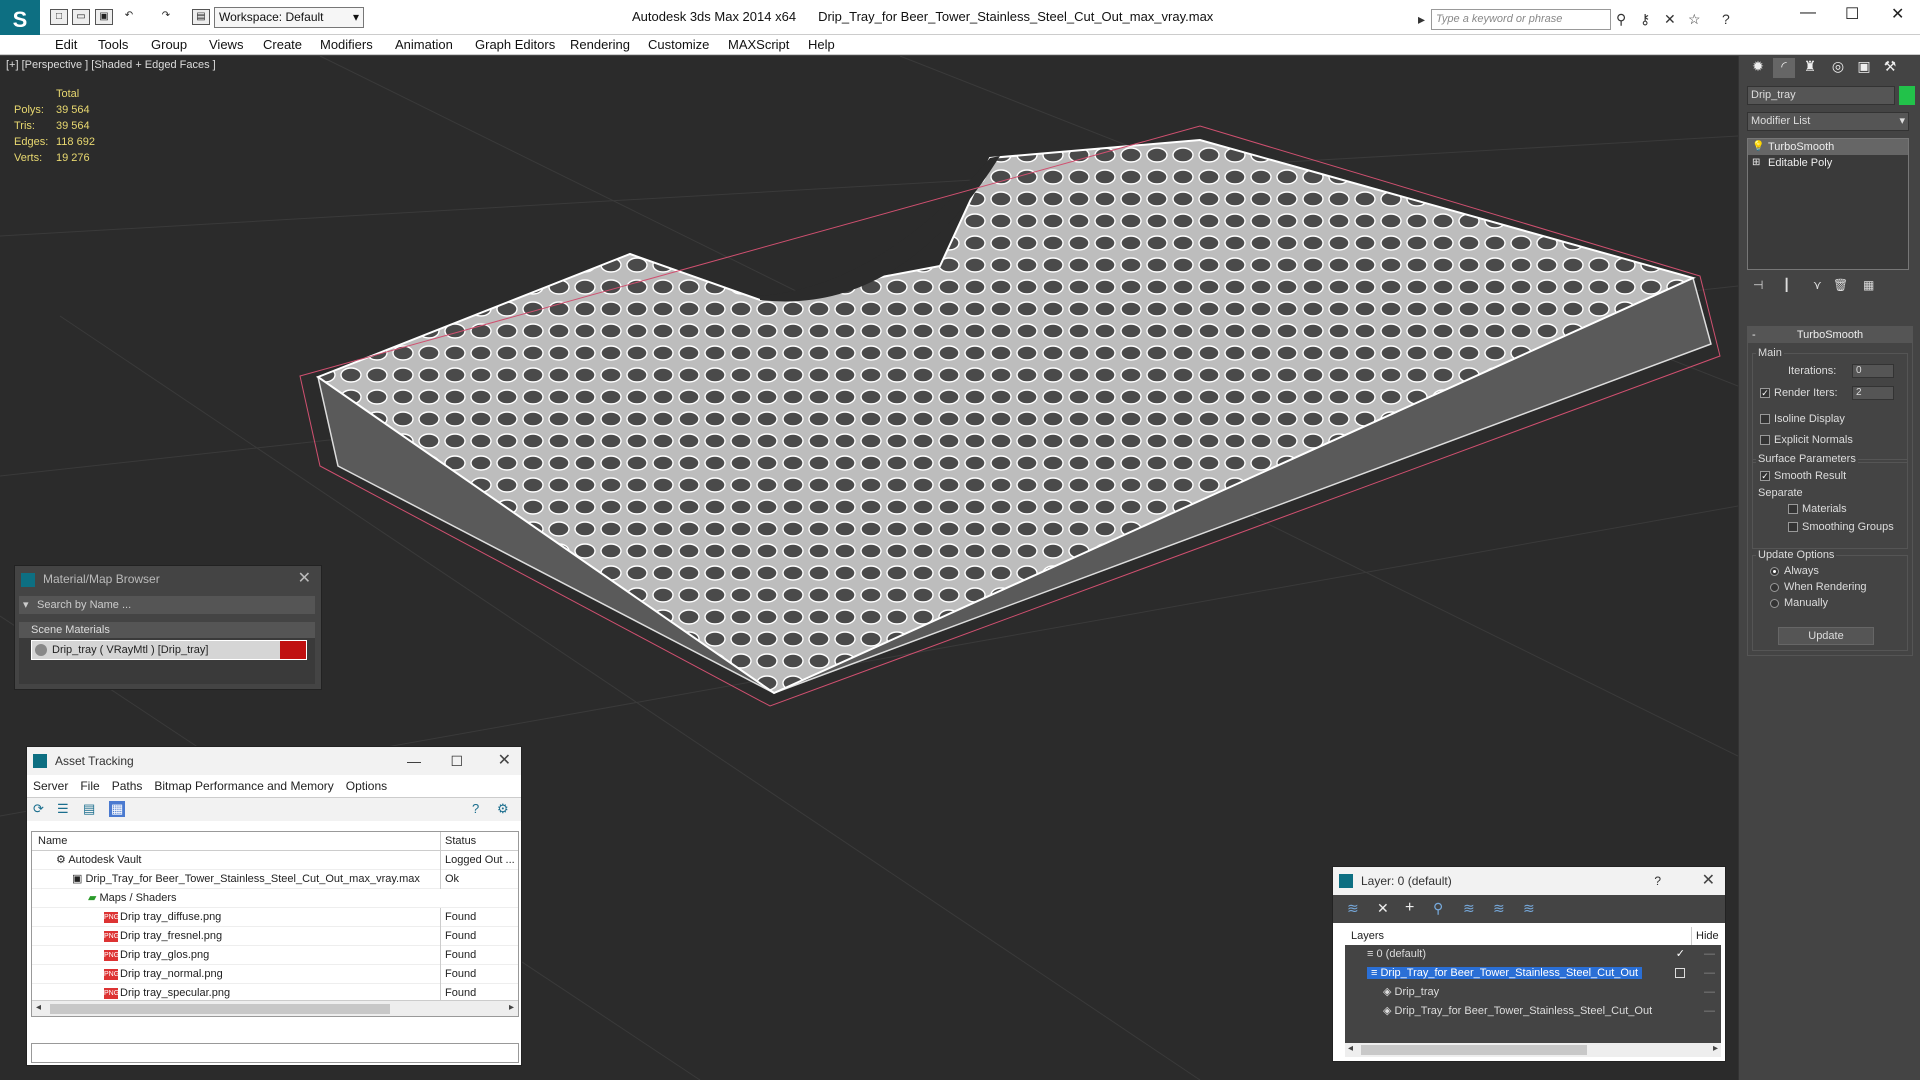 This screenshot has width=1920, height=1080. Describe the element at coordinates (821, 44) in the screenshot. I see `menu-help: Help` at that location.